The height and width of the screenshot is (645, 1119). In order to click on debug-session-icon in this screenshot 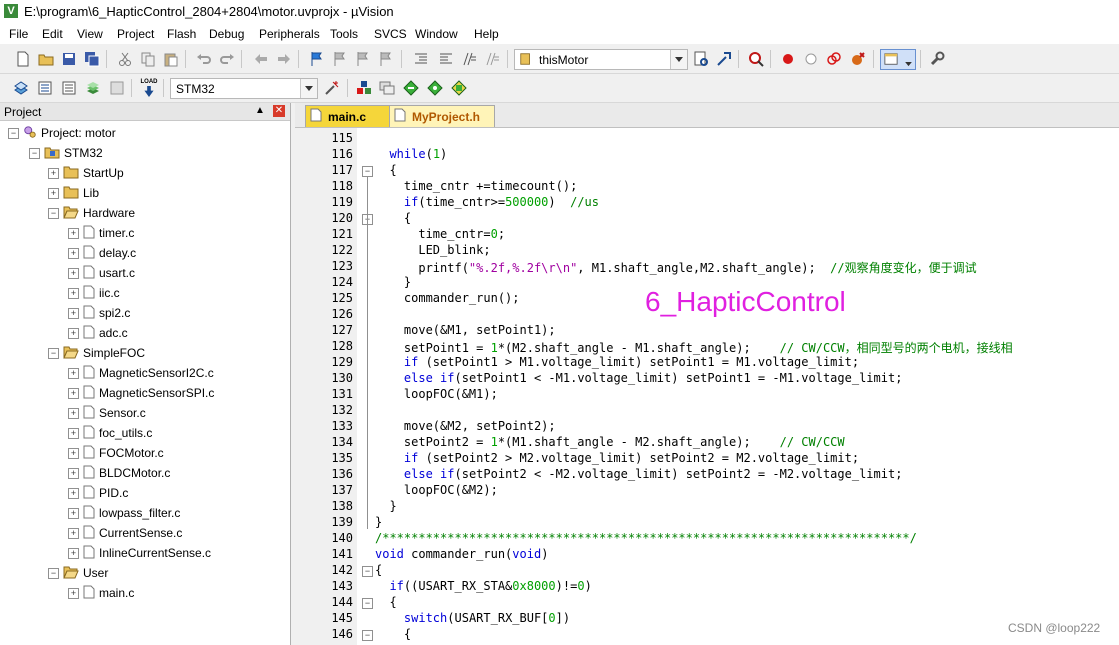, I will do `click(756, 59)`.